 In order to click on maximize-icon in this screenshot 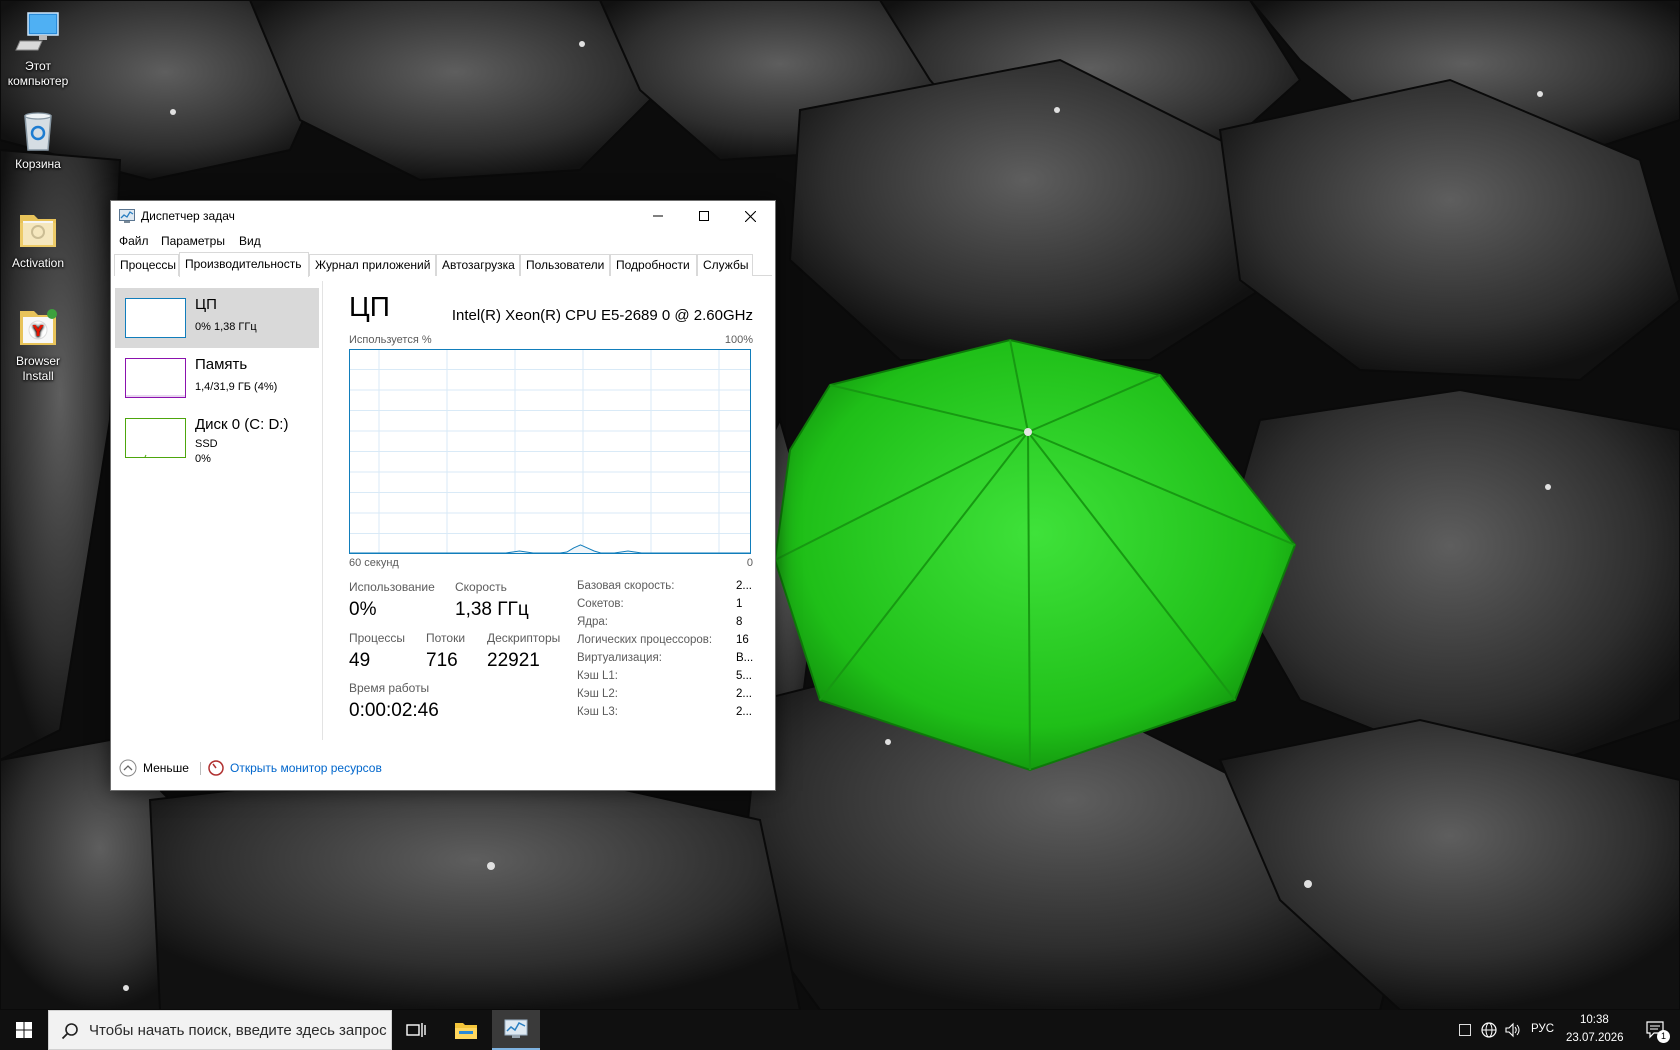, I will do `click(704, 216)`.